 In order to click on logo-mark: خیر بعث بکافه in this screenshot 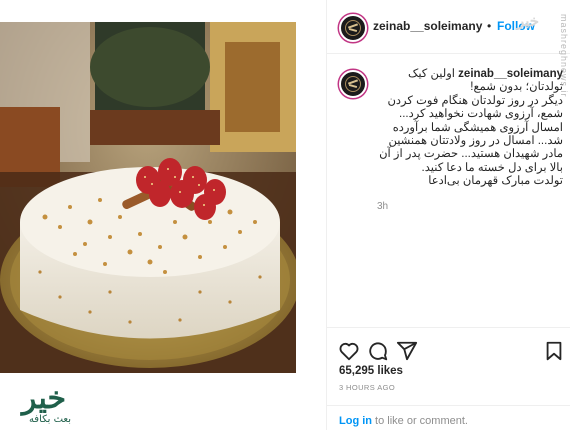, I will do `click(45, 403)`.